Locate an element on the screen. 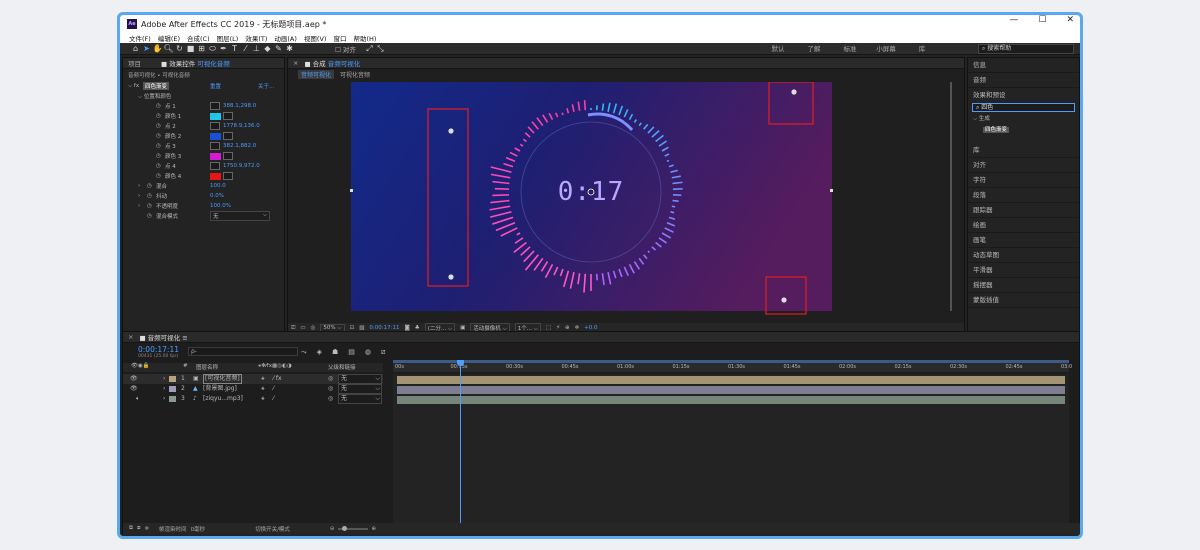 The width and height of the screenshot is (1200, 550). tree-group-generate: ⌵ 生成 is located at coordinates (1023, 118).